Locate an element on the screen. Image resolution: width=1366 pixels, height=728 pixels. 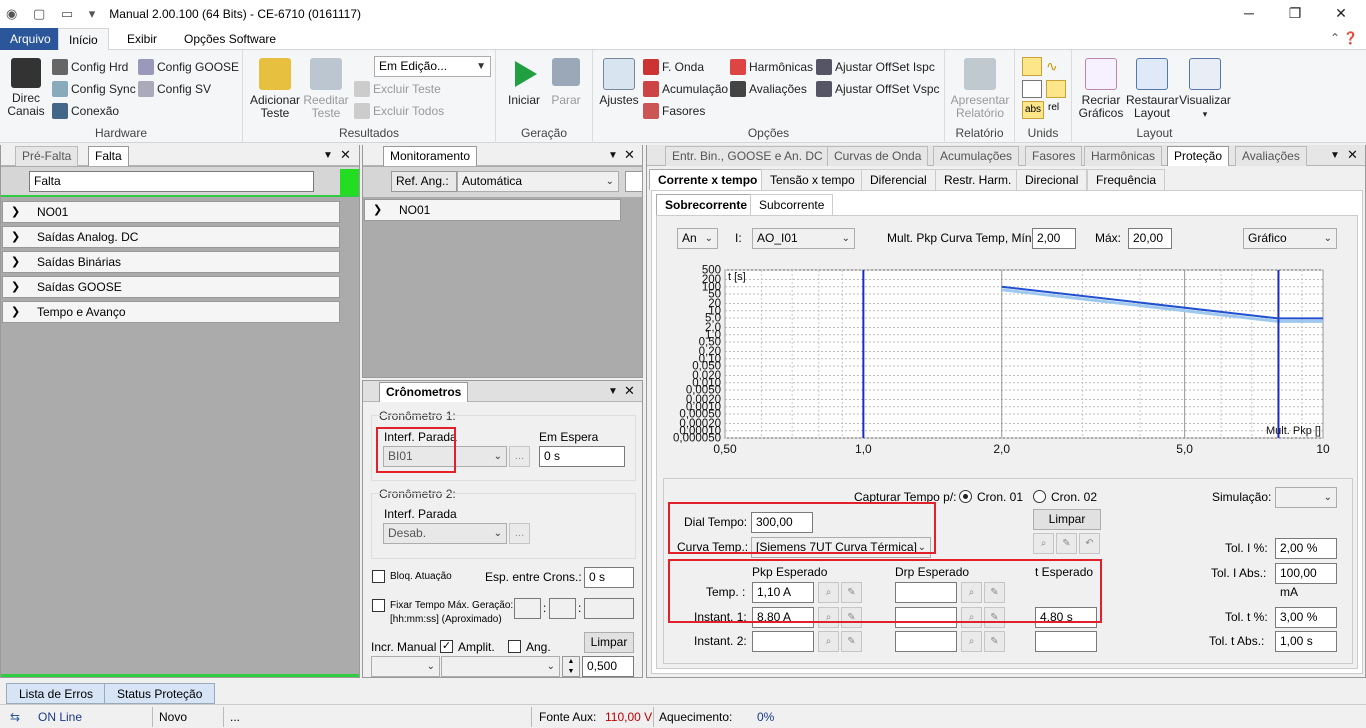
amplit-checkbox: ✓ is located at coordinates (446, 646).